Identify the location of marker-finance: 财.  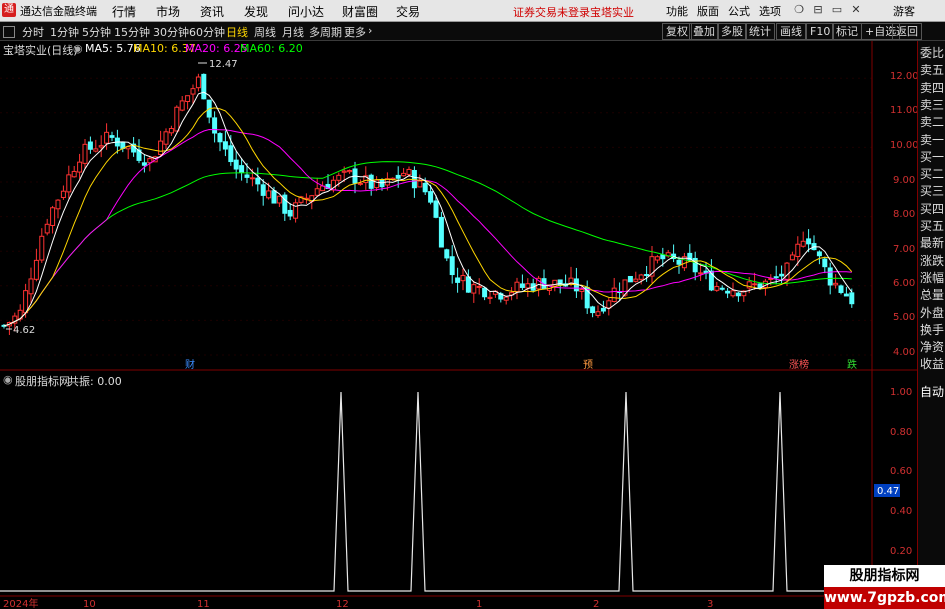
(190, 364).